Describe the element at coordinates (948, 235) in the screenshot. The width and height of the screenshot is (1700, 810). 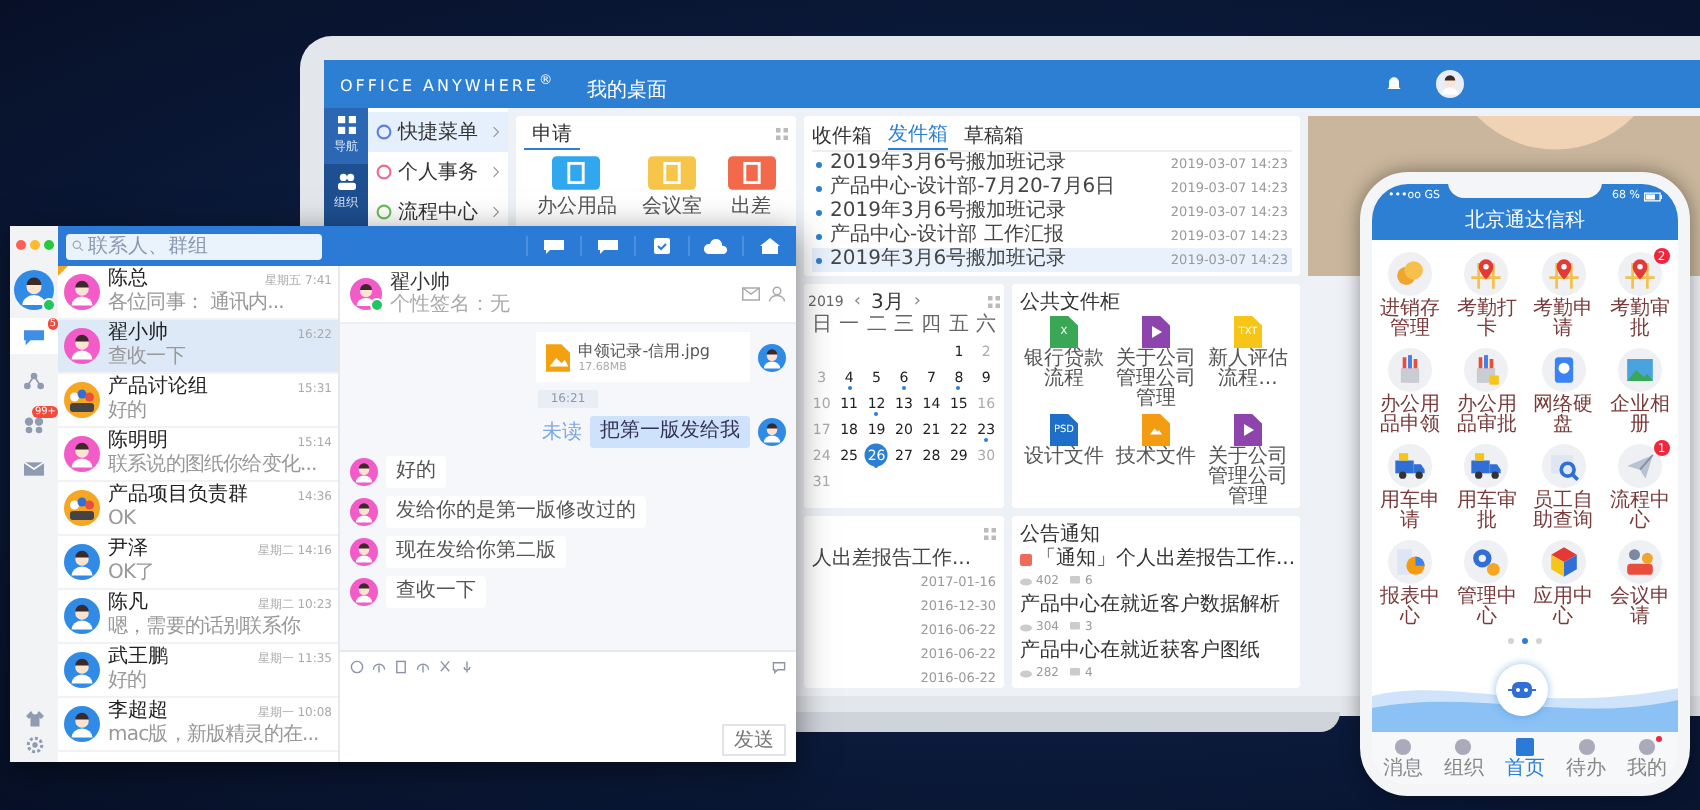
I see `mail-subject: 产品中心-设计部 工作汇报` at that location.